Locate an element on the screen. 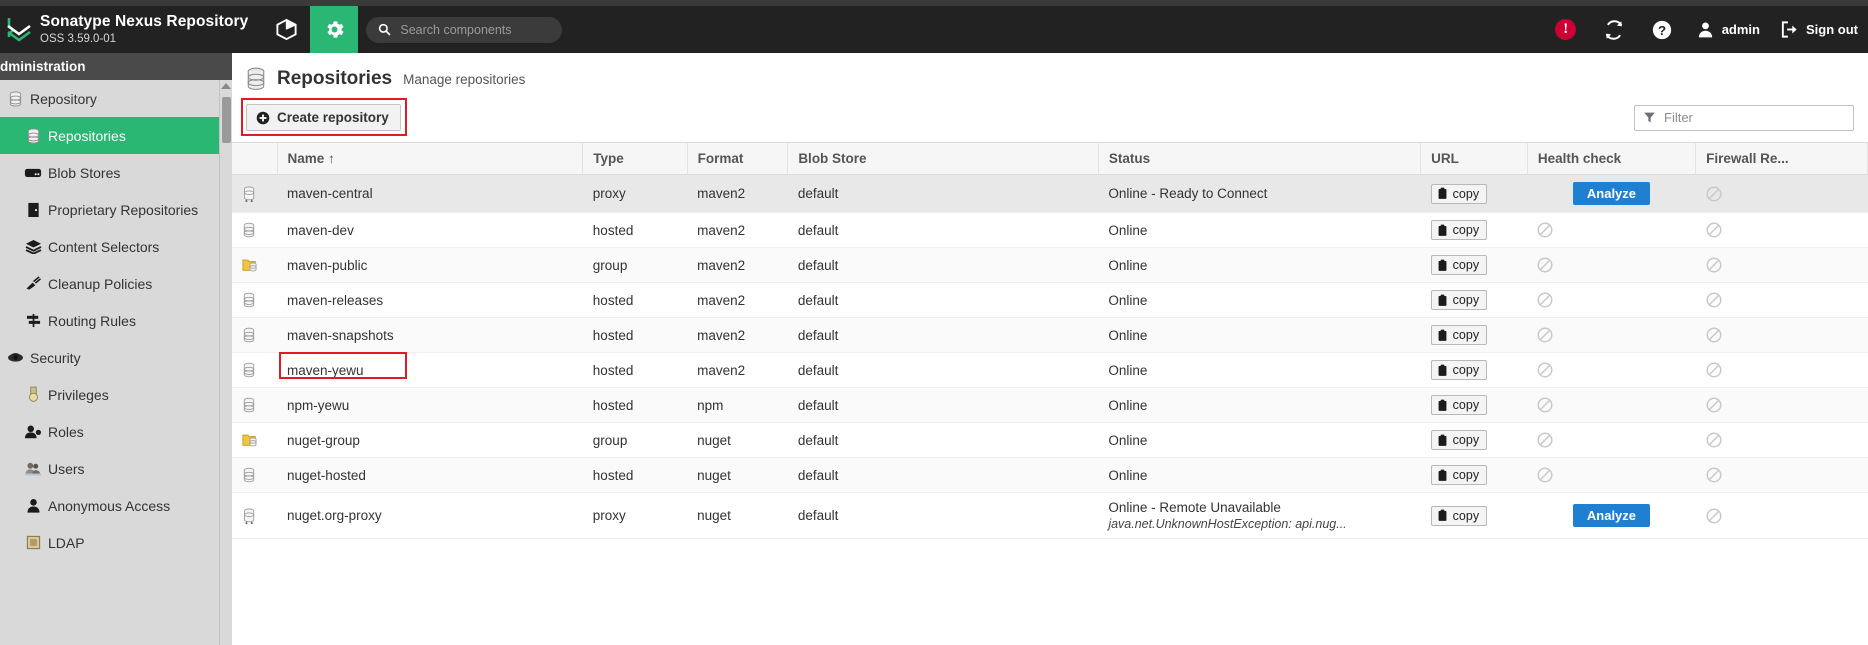 The height and width of the screenshot is (645, 1868). create-repository-button: Create repository is located at coordinates (323, 117).